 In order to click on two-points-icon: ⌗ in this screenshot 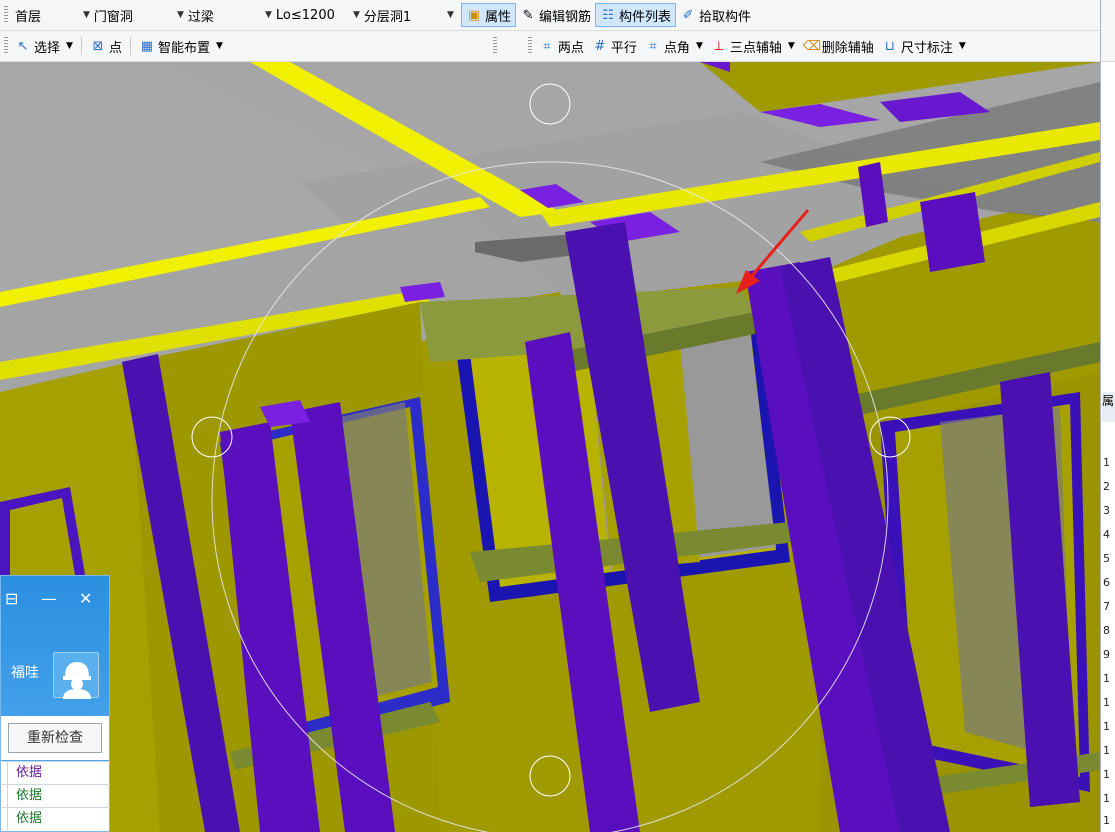, I will do `click(547, 46)`.